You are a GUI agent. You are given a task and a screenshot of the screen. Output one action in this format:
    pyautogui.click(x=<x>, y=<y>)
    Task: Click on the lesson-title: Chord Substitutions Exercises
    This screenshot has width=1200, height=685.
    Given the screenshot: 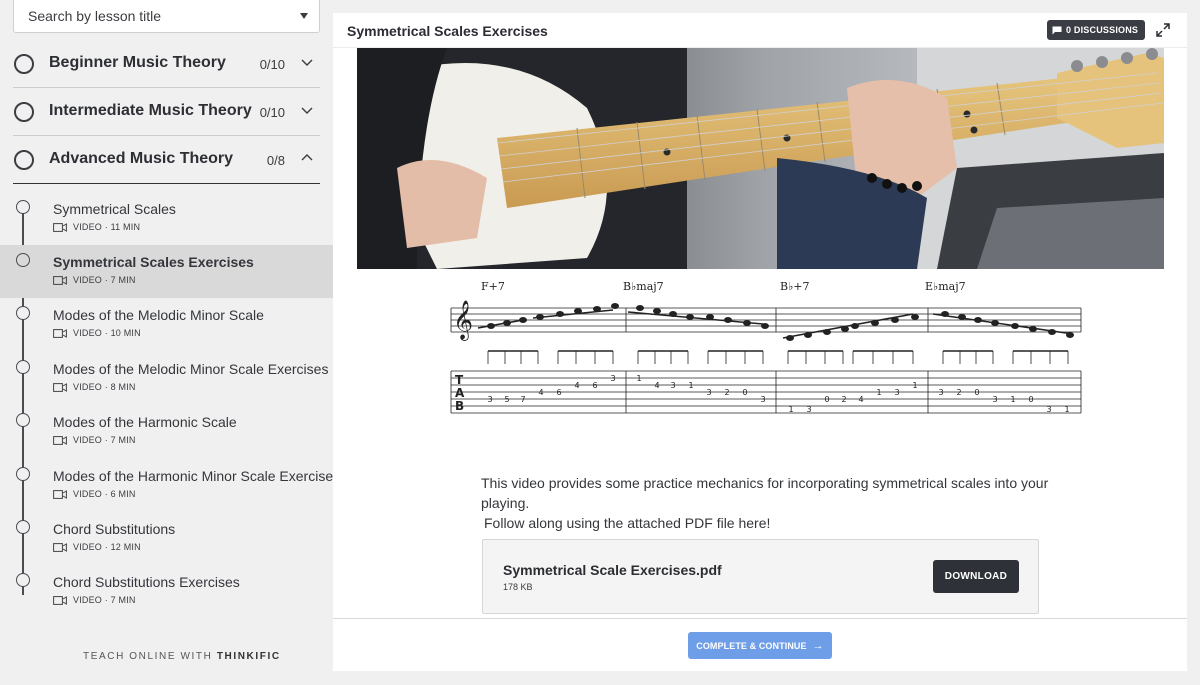 What is the action you would take?
    pyautogui.click(x=146, y=582)
    